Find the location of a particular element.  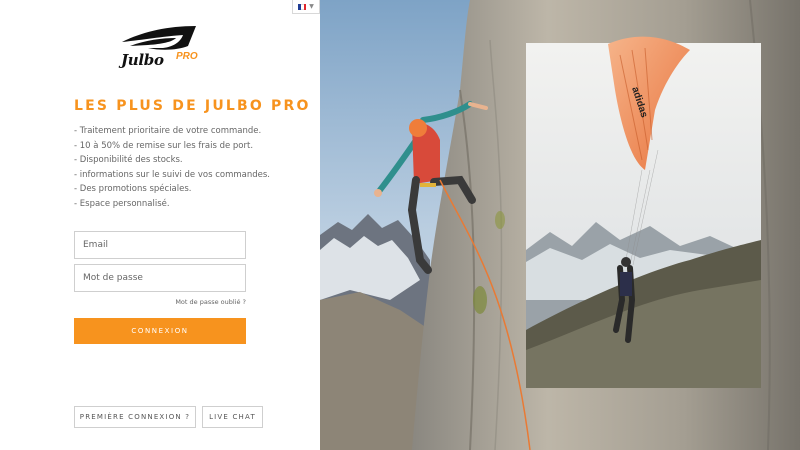

french-flag-icon is located at coordinates (302, 6).